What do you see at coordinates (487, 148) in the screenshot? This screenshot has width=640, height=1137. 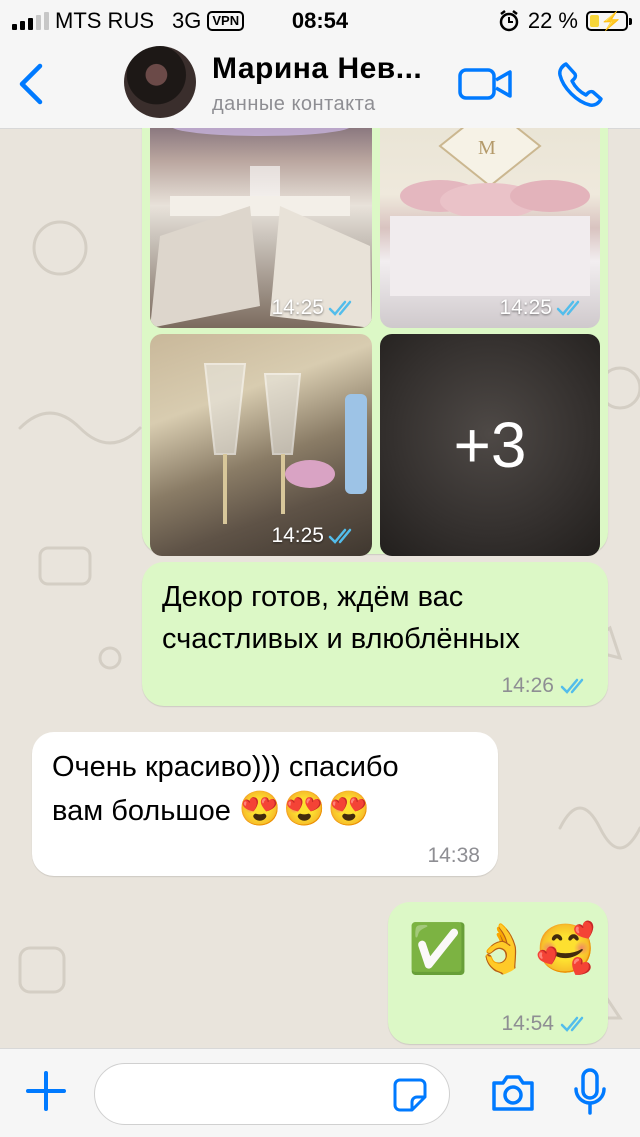 I see `svg-text: M` at bounding box center [487, 148].